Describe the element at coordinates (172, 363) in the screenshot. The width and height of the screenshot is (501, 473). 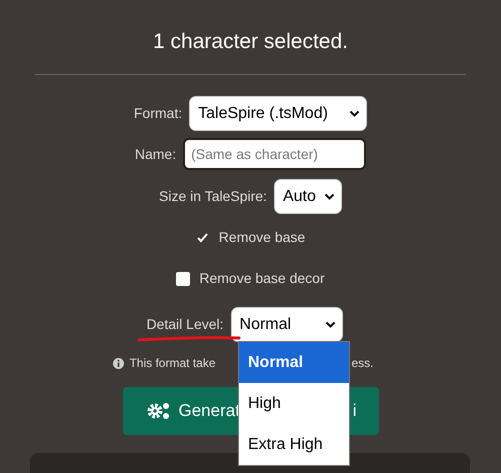
I see `info-text: This format take` at that location.